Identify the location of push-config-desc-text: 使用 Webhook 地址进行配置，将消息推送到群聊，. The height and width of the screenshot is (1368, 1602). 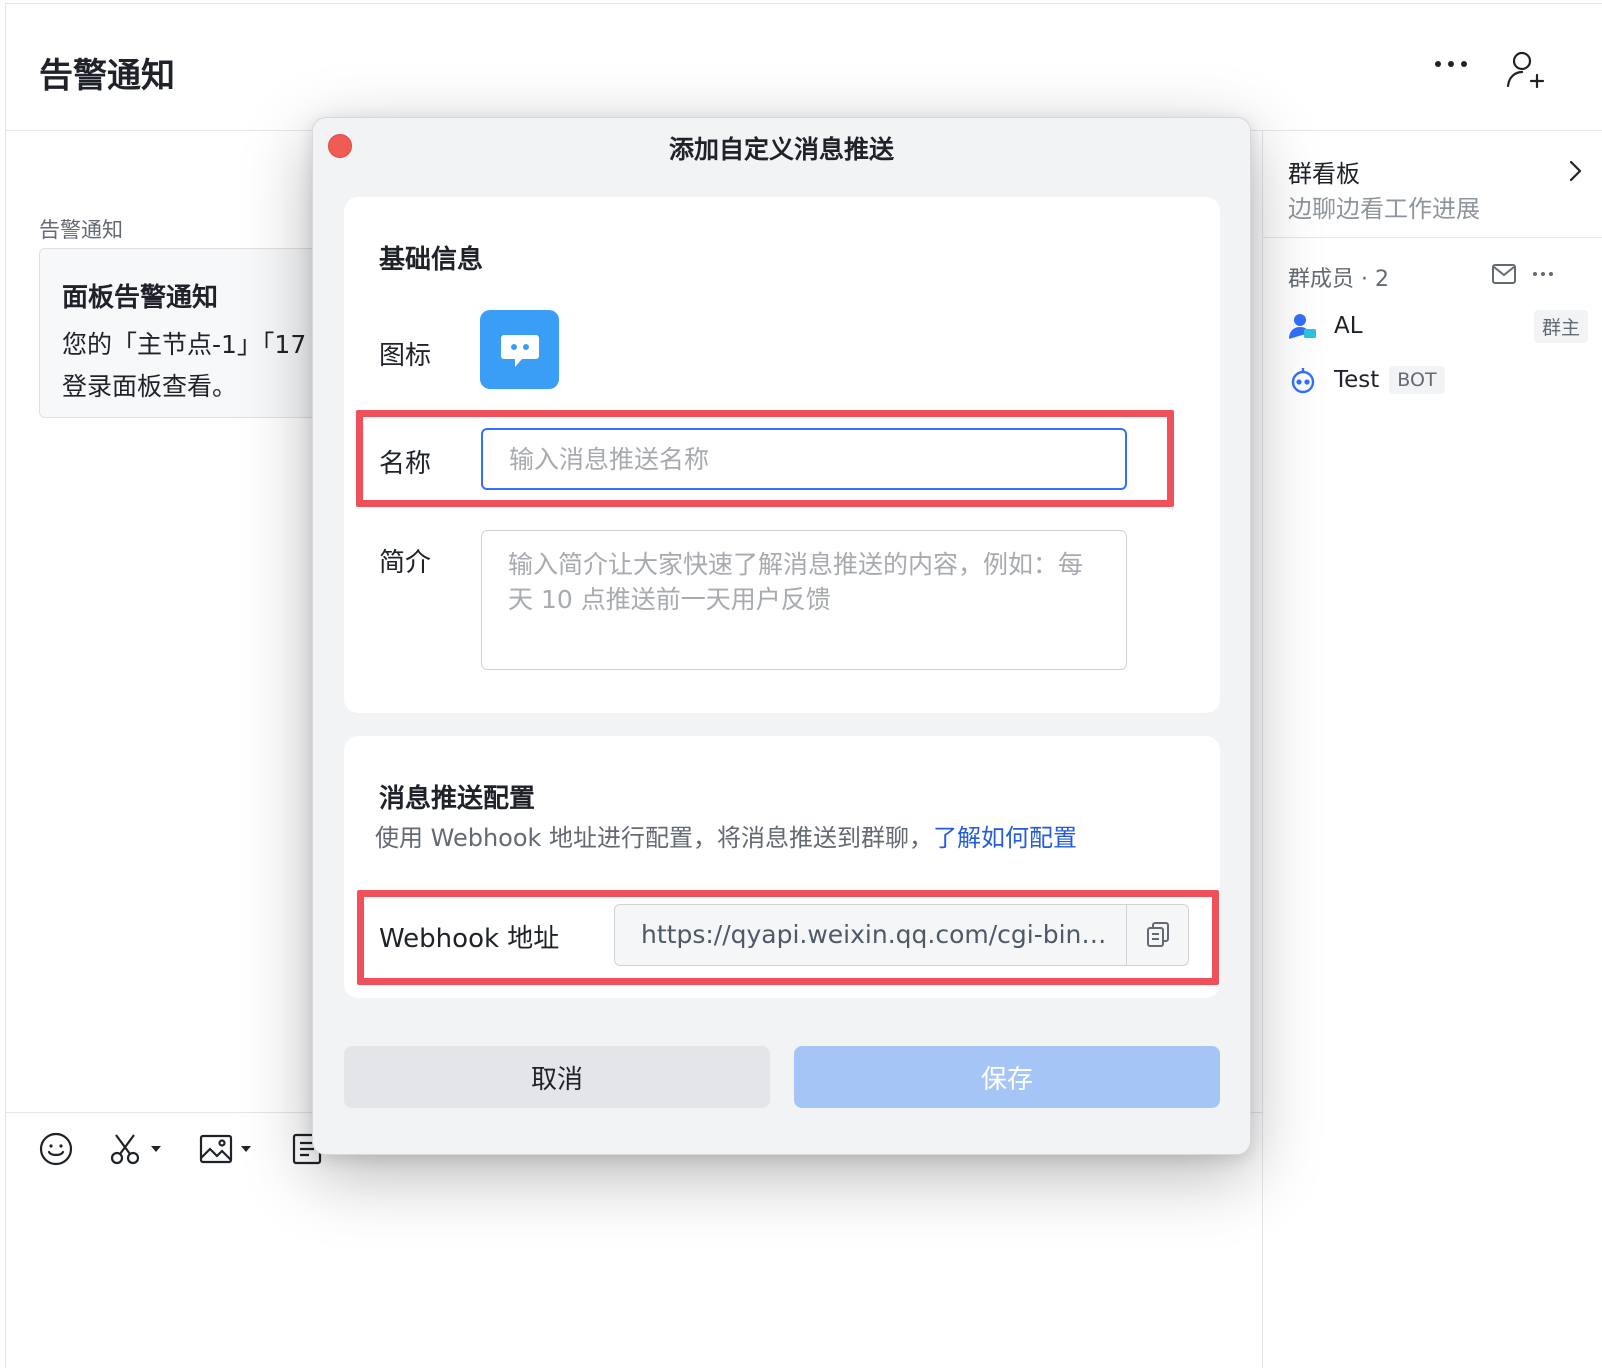
(654, 838).